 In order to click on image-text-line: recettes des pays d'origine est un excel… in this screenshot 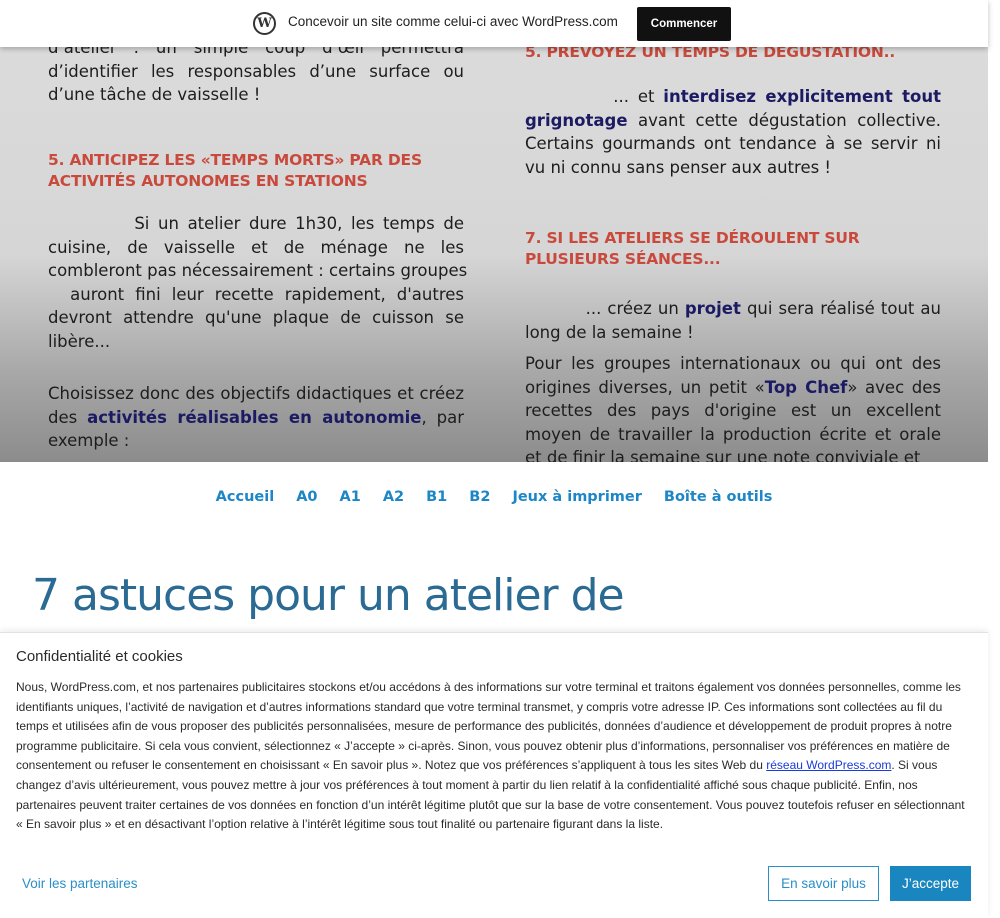, I will do `click(733, 411)`.